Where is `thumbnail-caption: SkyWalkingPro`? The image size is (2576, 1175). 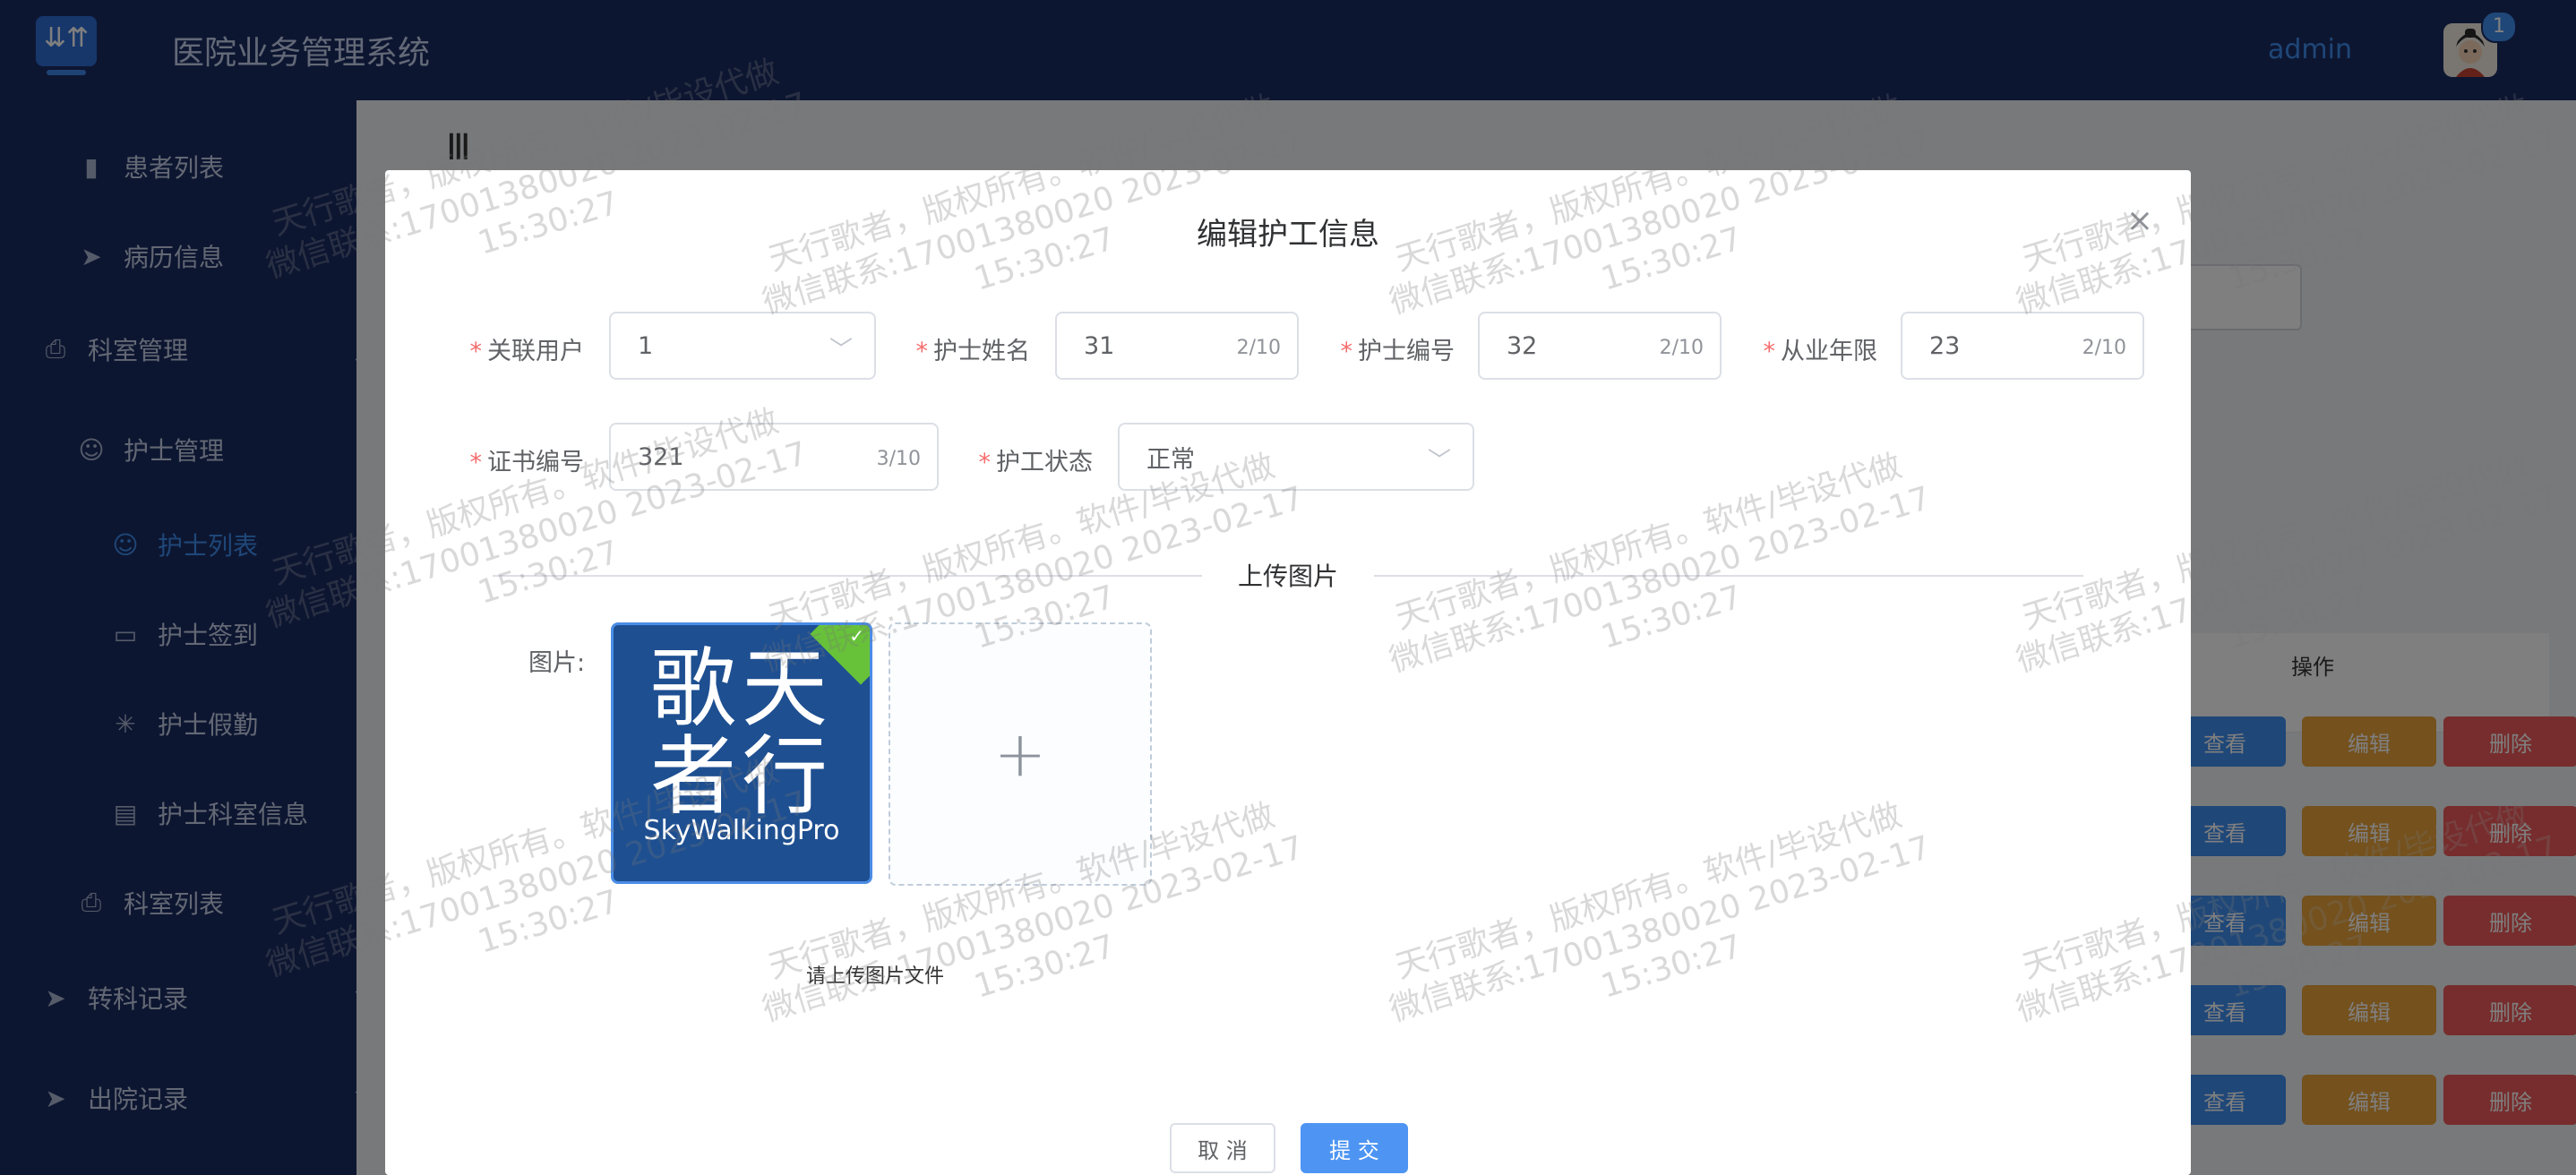 thumbnail-caption: SkyWalkingPro is located at coordinates (741, 830).